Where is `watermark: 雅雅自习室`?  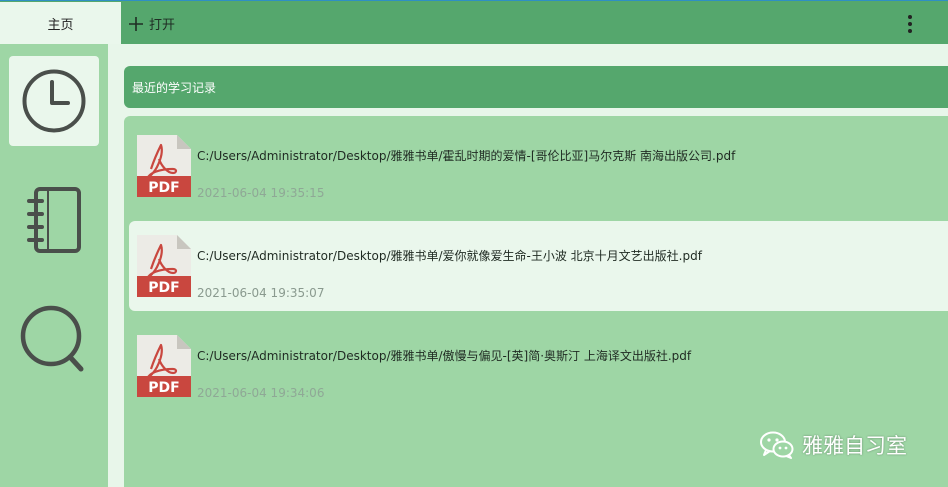
watermark: 雅雅自习室 is located at coordinates (833, 445).